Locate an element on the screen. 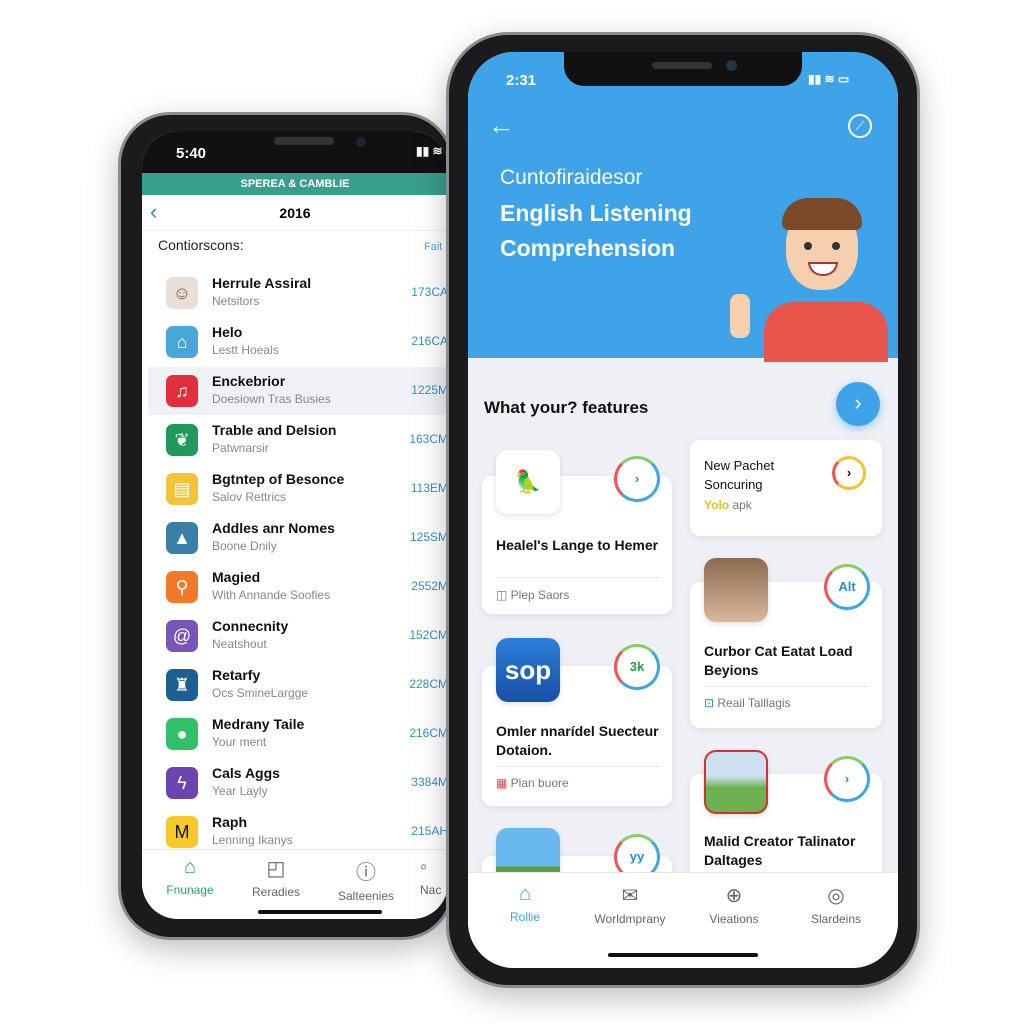  list-item: @ Connecnity Neatshout 152CM is located at coordinates (298, 636).